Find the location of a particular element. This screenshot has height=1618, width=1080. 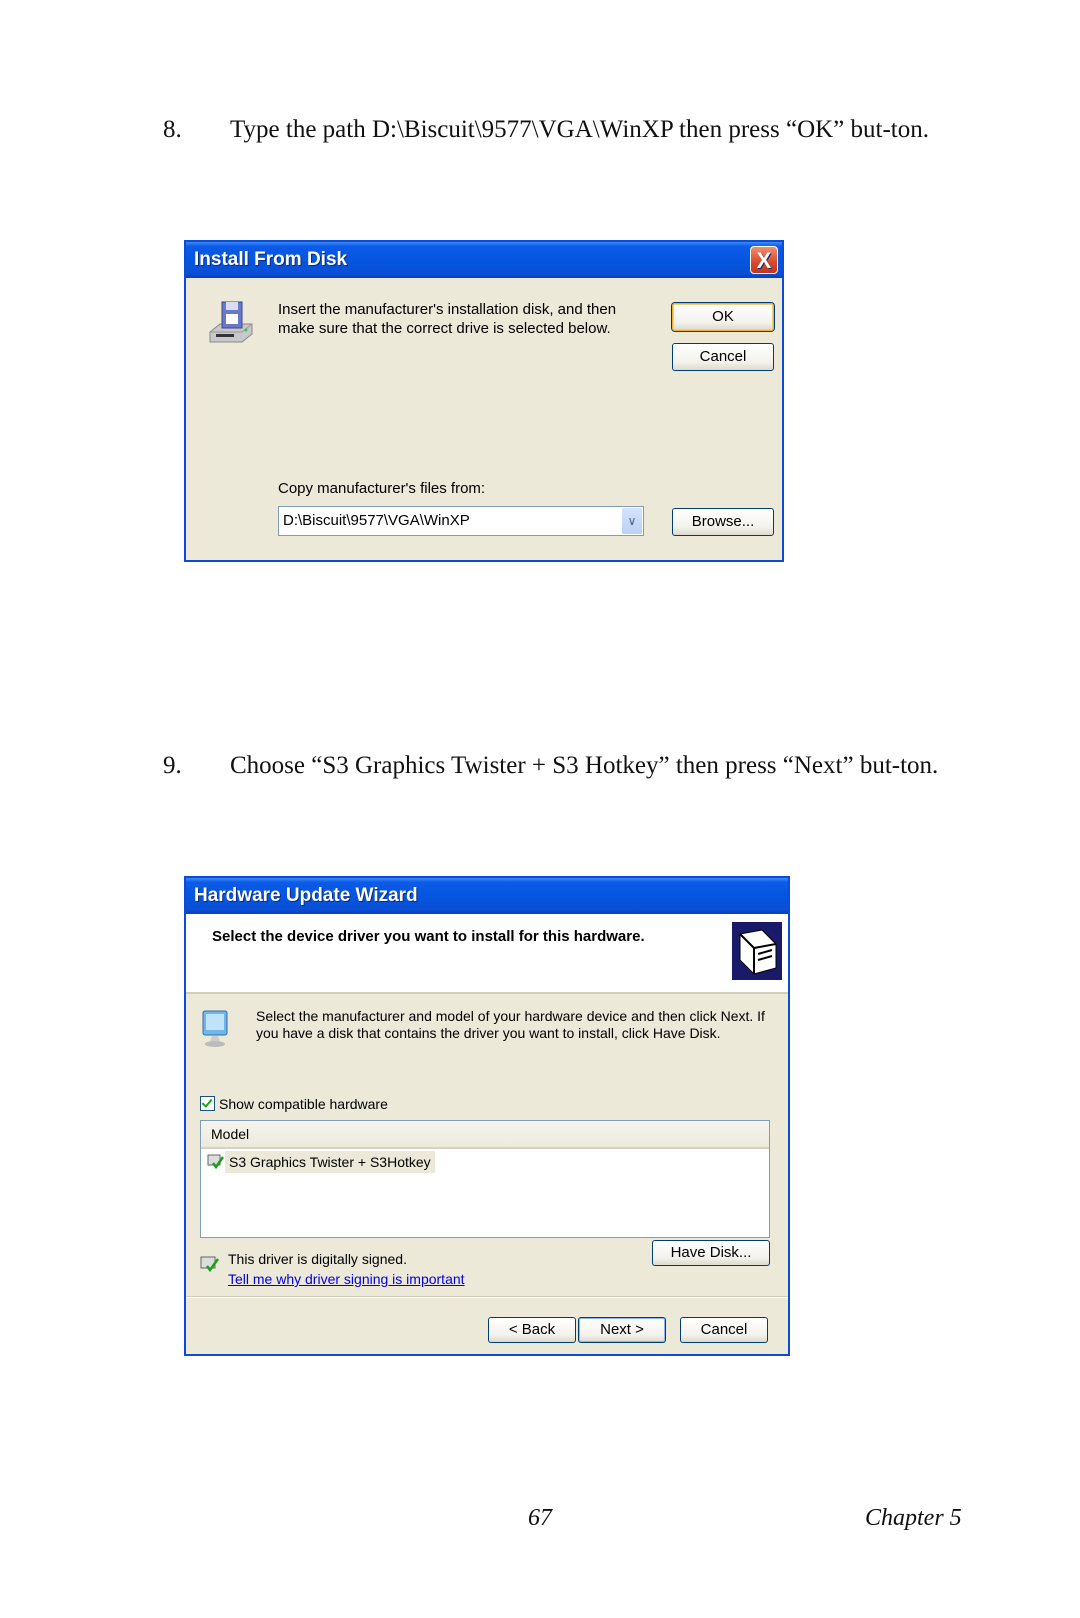

back-button: < Back is located at coordinates (532, 1330).